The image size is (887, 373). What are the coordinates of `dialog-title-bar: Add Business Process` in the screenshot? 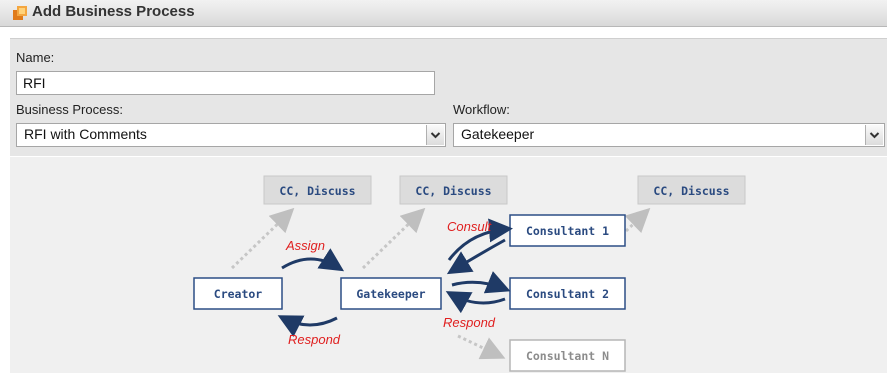 It's located at (443, 13).